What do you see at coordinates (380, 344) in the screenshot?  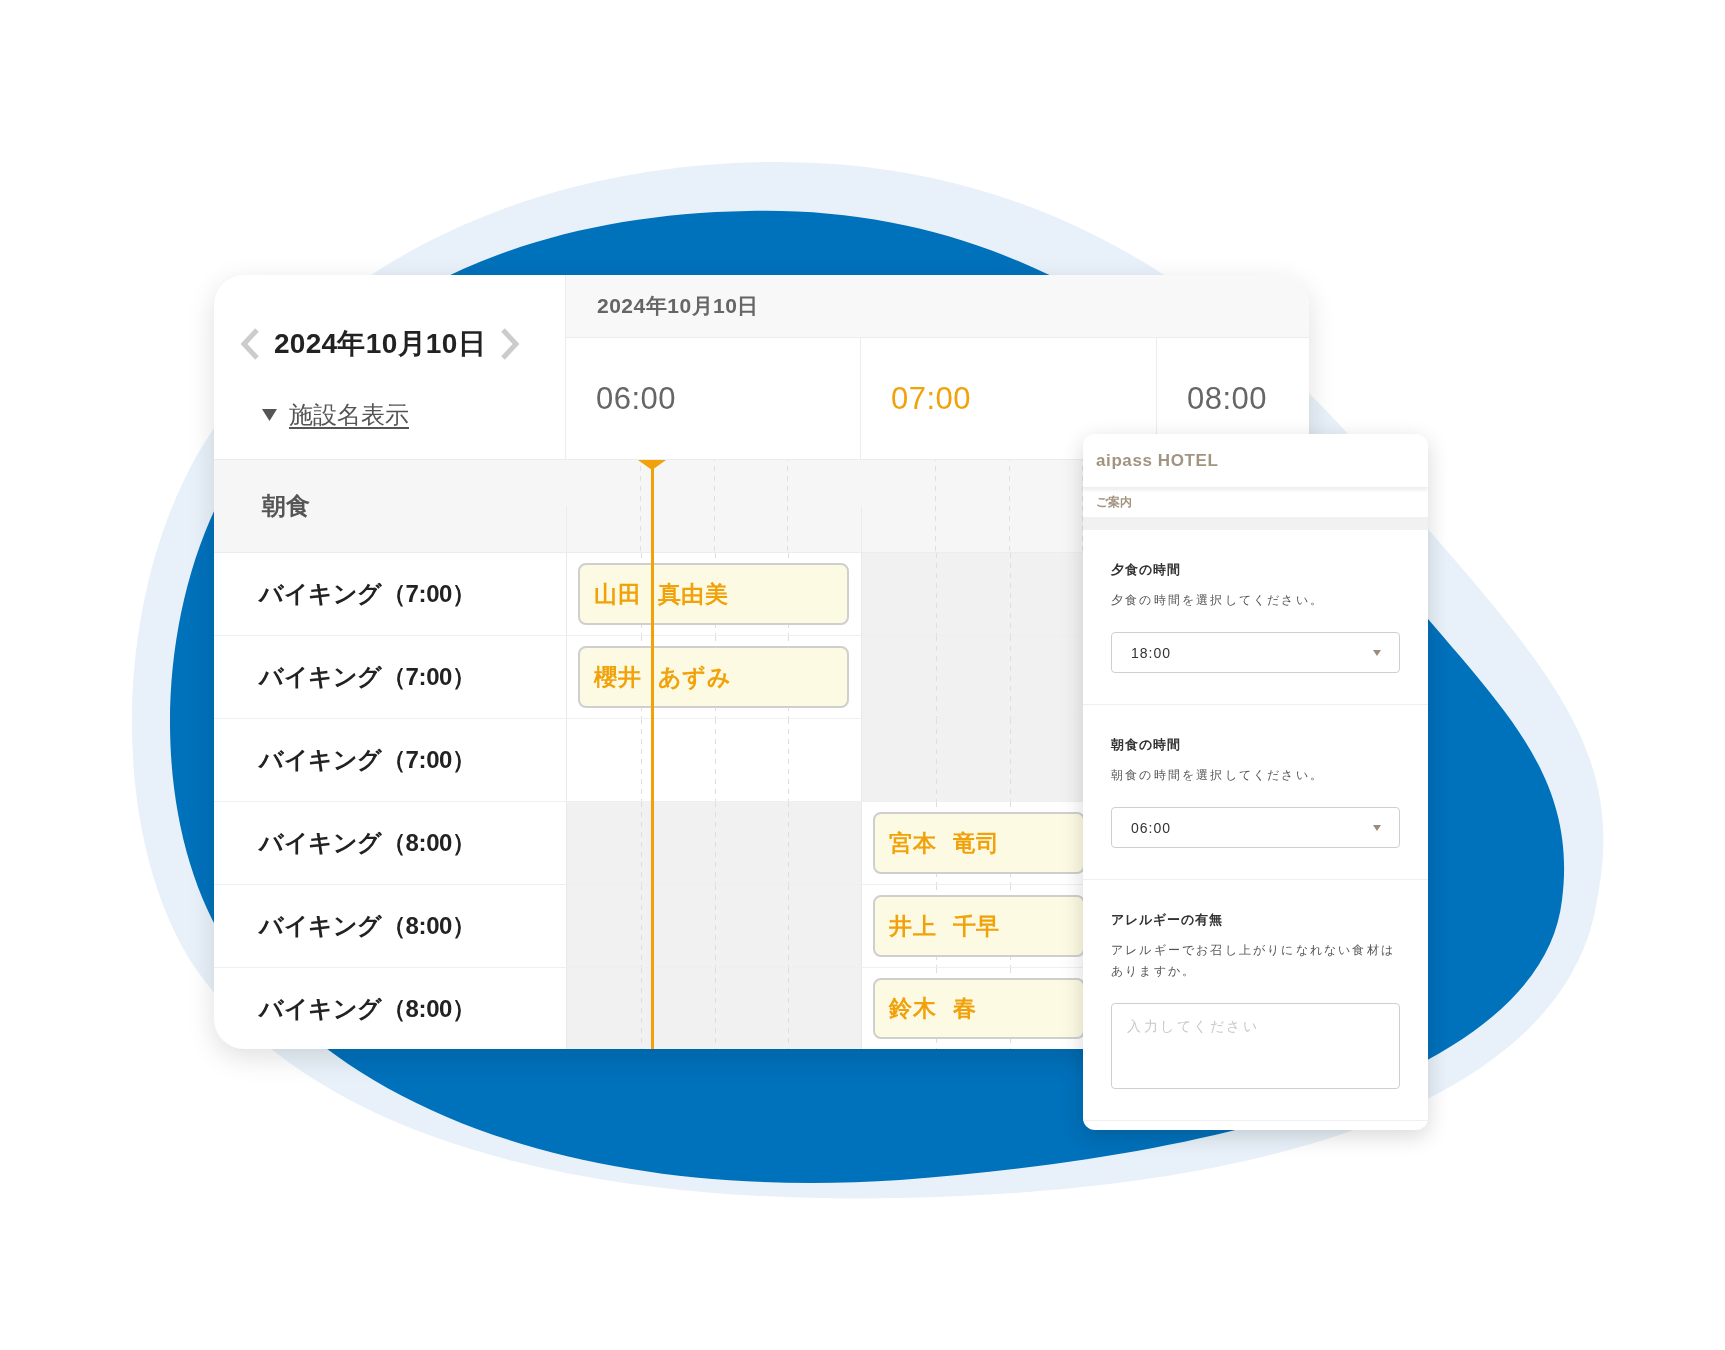 I see `calendar-date: 2024年10月10日` at bounding box center [380, 344].